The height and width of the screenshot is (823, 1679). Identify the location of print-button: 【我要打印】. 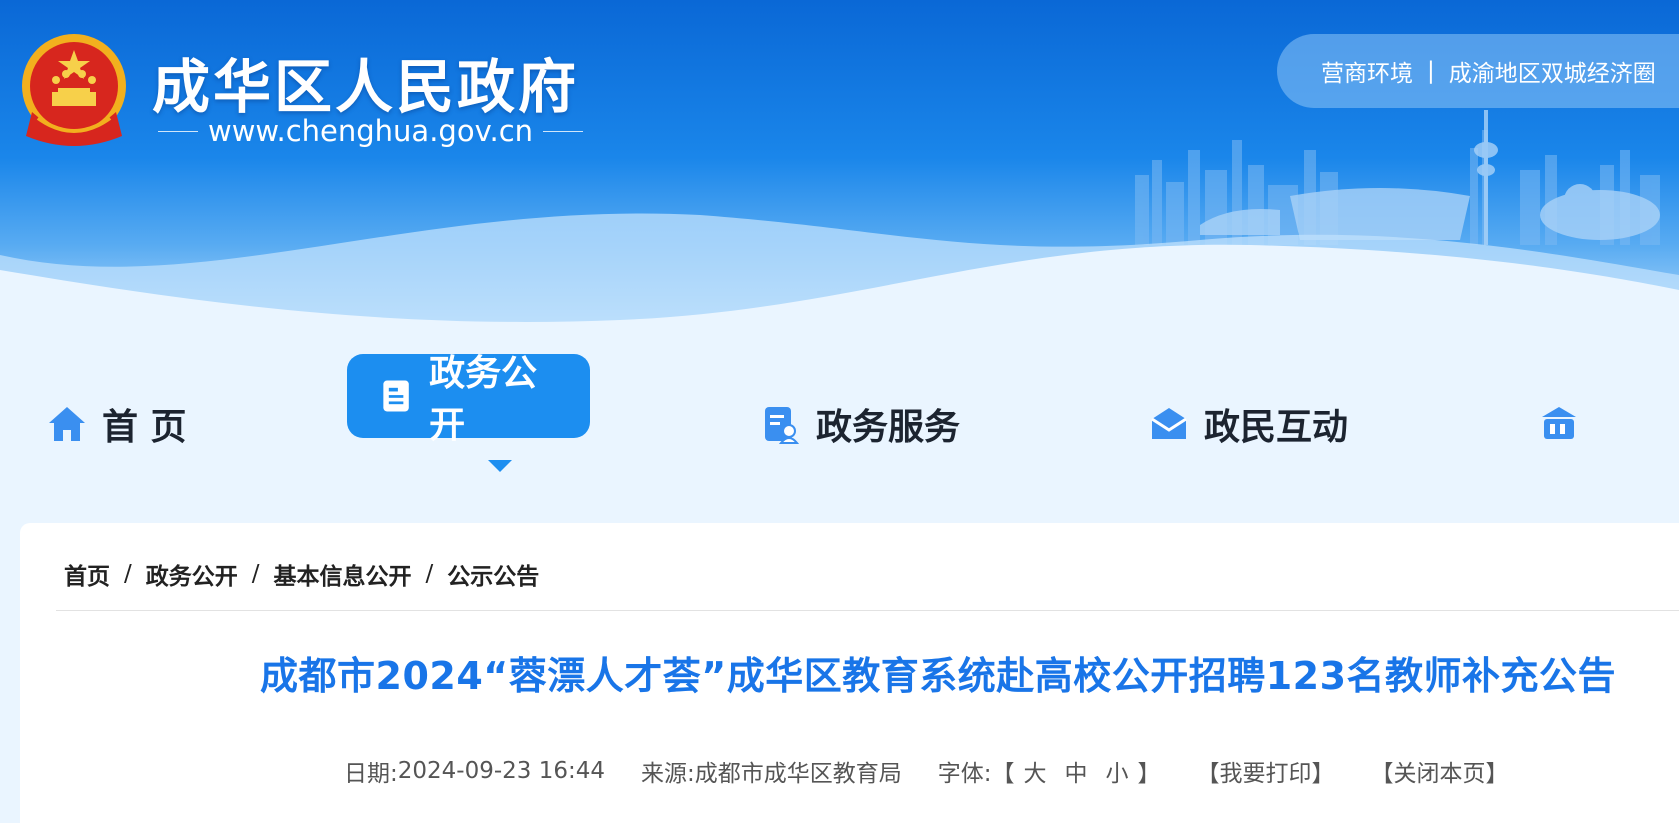
(1266, 771).